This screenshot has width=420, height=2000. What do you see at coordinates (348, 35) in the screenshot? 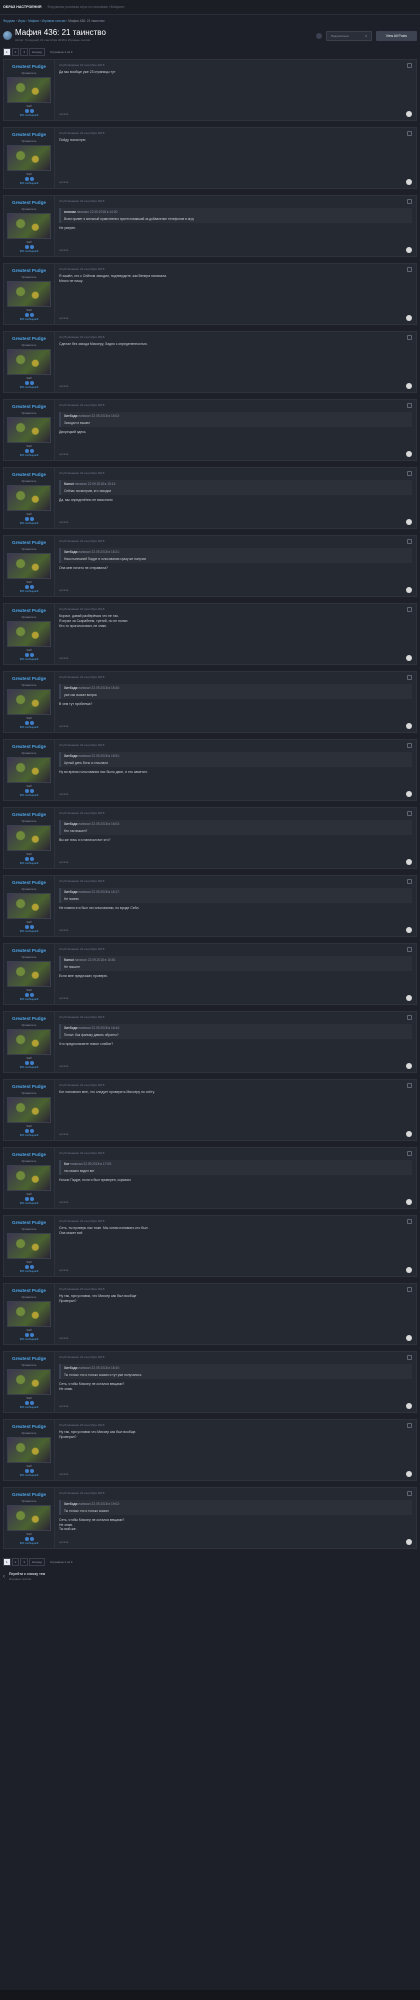
I see `follow-button: Подписаться 3` at bounding box center [348, 35].